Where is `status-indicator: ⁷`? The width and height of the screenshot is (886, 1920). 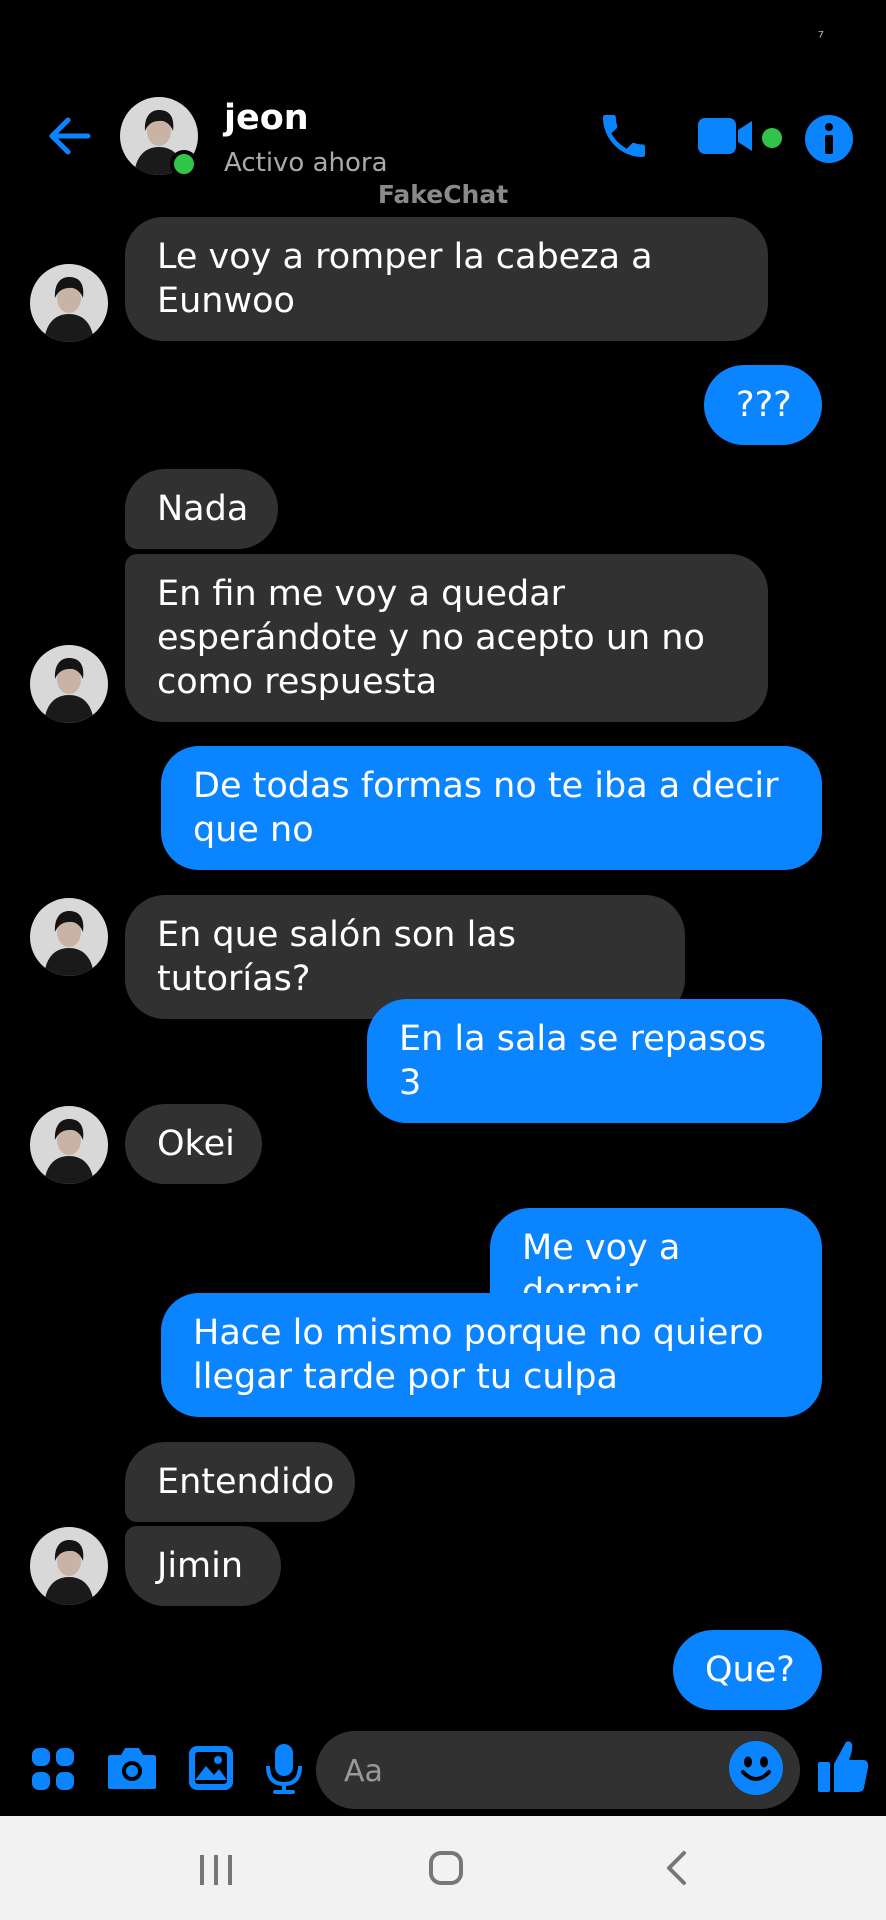 status-indicator: ⁷ is located at coordinates (820, 37).